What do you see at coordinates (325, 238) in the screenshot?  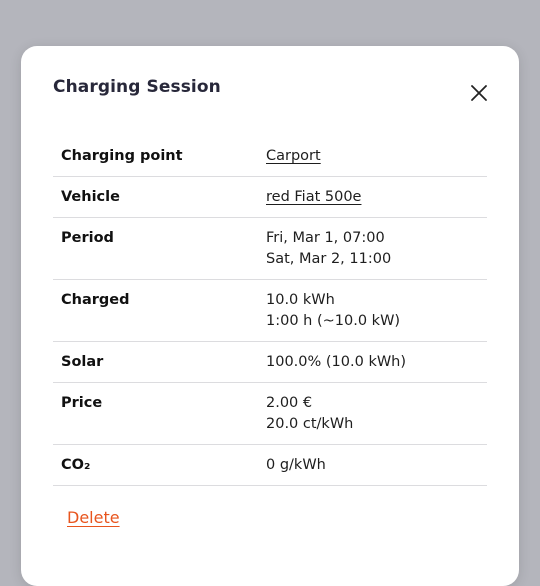 I see `period-start: Fri, Mar 1, 07:00` at bounding box center [325, 238].